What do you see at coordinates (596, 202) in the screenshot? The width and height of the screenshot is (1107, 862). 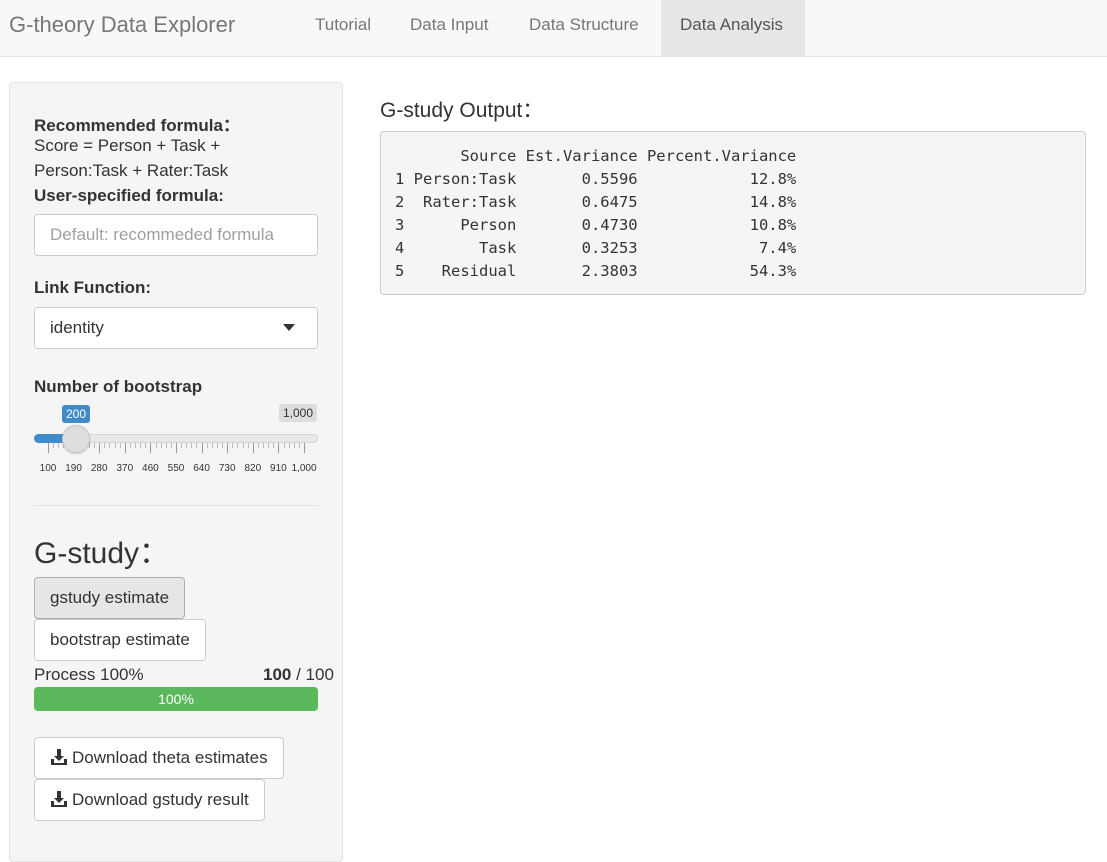 I see `output-row: 2 Rater:Task 0.6475 14.8%` at bounding box center [596, 202].